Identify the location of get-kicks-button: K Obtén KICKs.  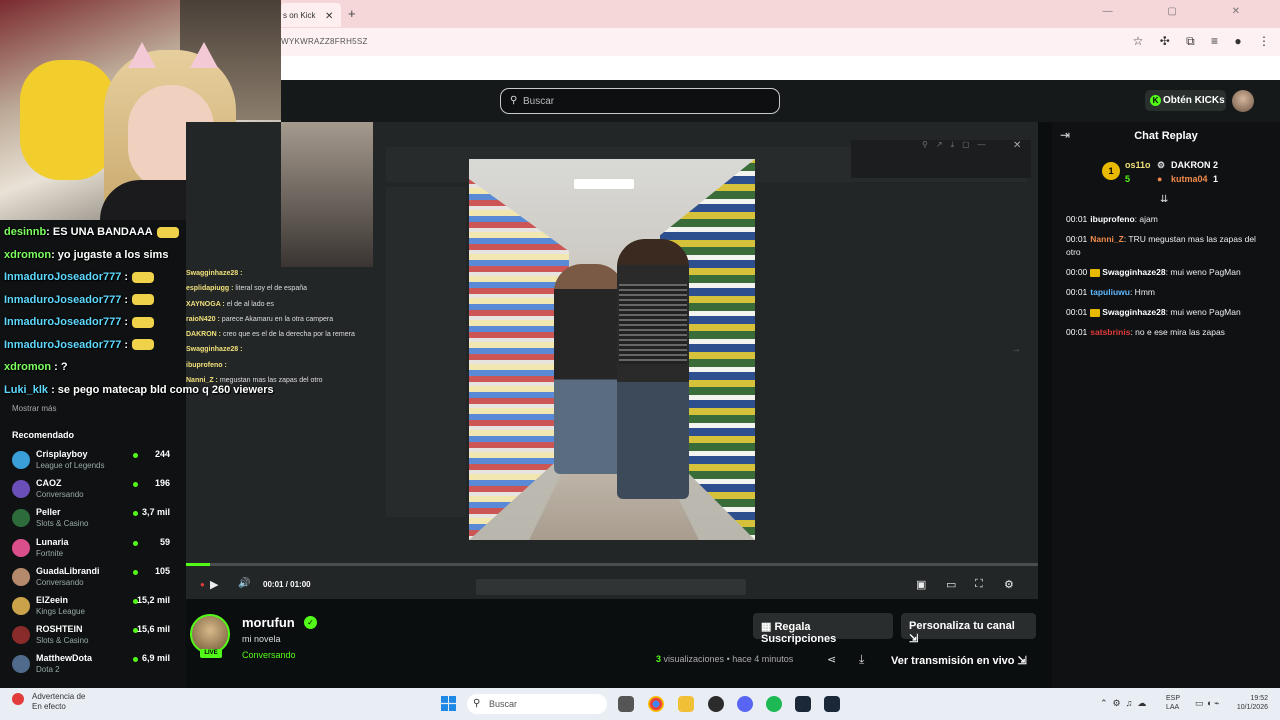
(1185, 100).